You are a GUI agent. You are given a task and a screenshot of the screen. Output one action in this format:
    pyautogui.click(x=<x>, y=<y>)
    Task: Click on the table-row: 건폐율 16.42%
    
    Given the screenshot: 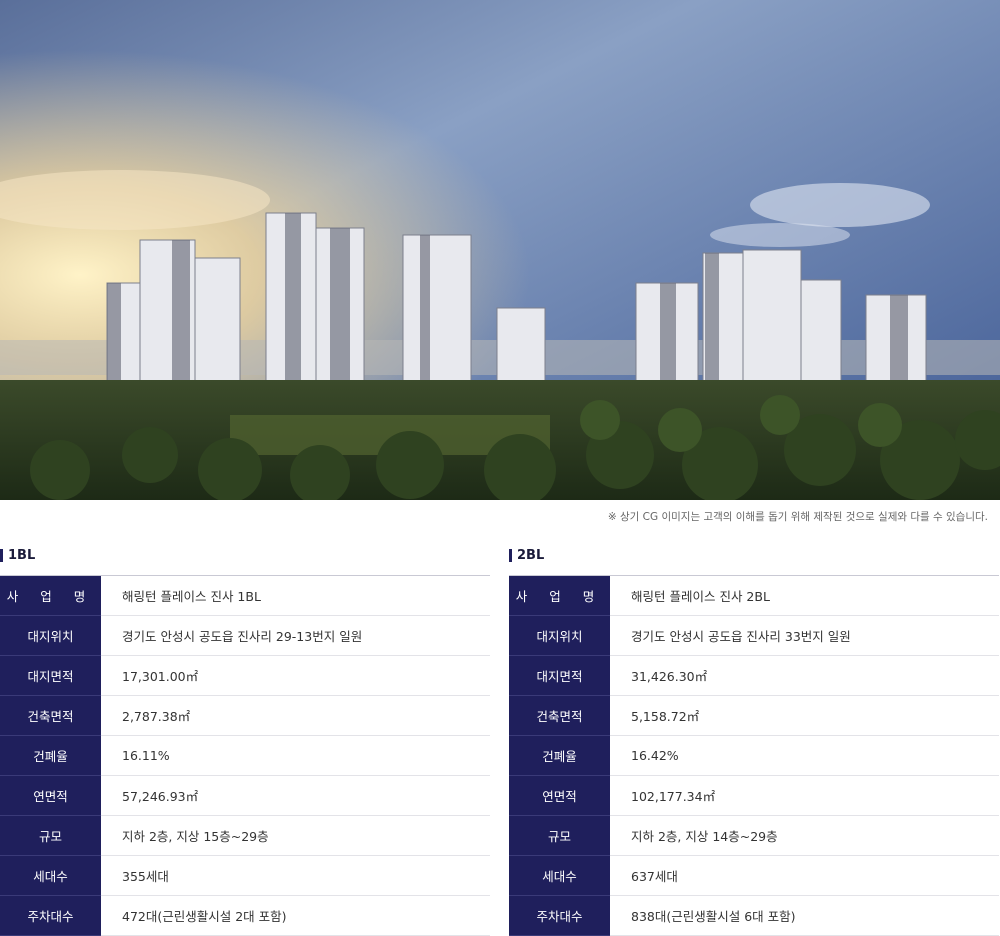 What is the action you would take?
    pyautogui.click(x=754, y=755)
    